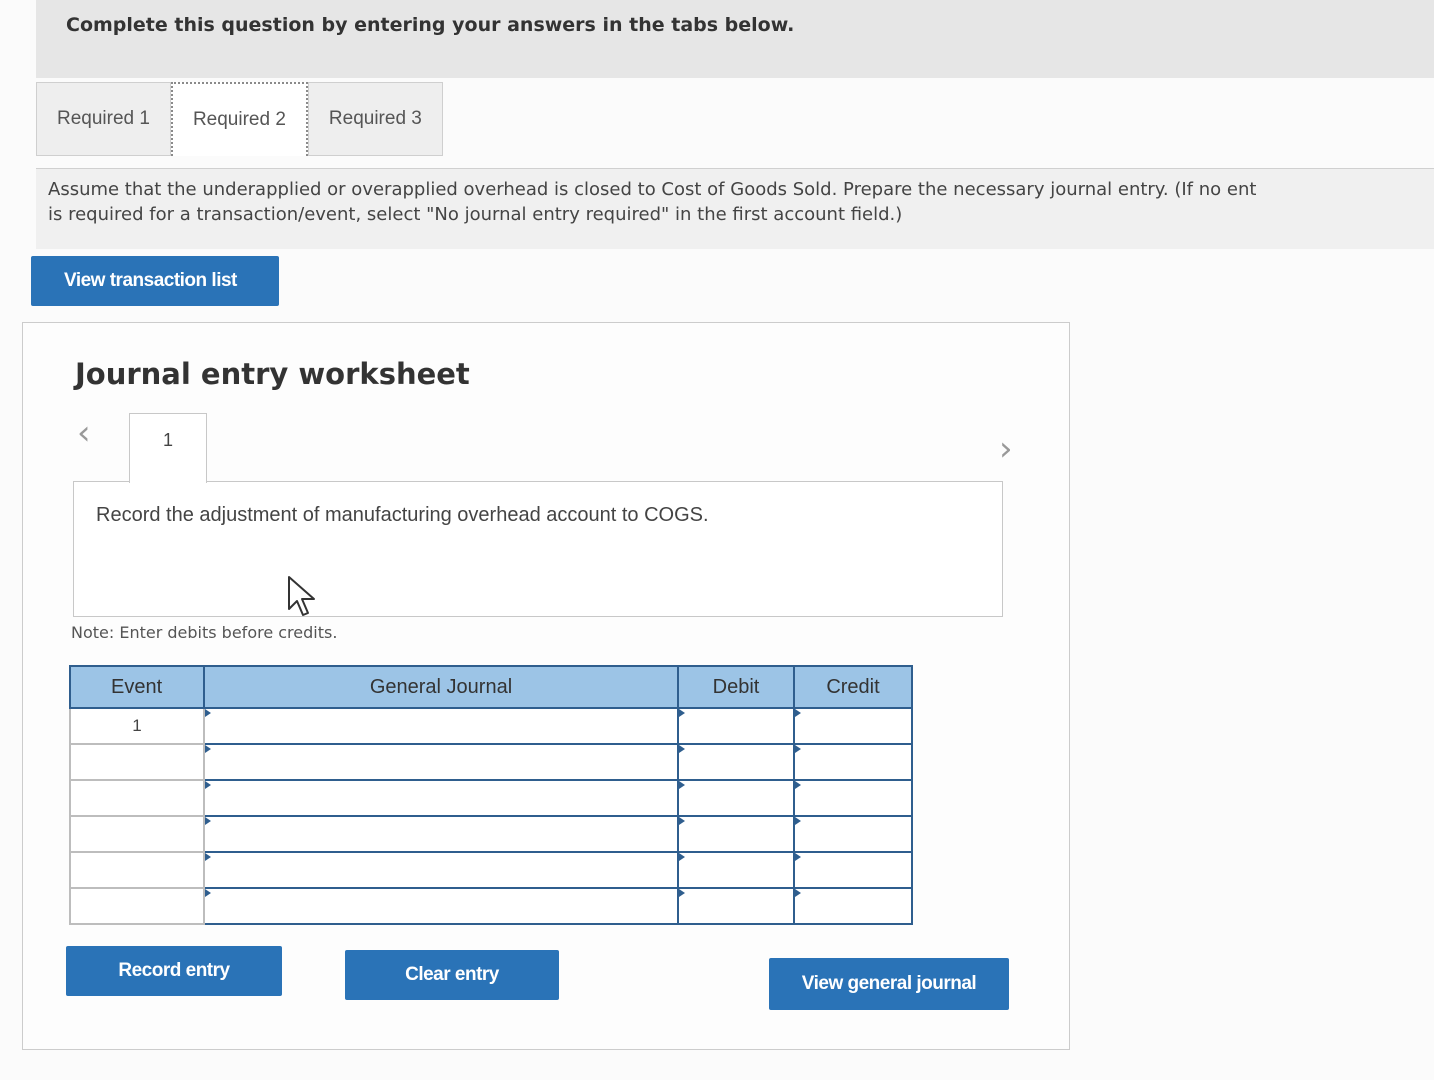 Image resolution: width=1434 pixels, height=1080 pixels. What do you see at coordinates (736, 687) in the screenshot?
I see `debit-column-header: Debit` at bounding box center [736, 687].